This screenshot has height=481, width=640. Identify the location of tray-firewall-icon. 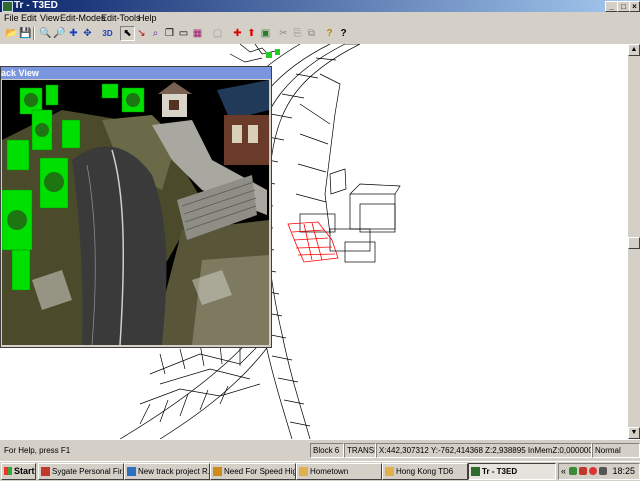
(583, 471).